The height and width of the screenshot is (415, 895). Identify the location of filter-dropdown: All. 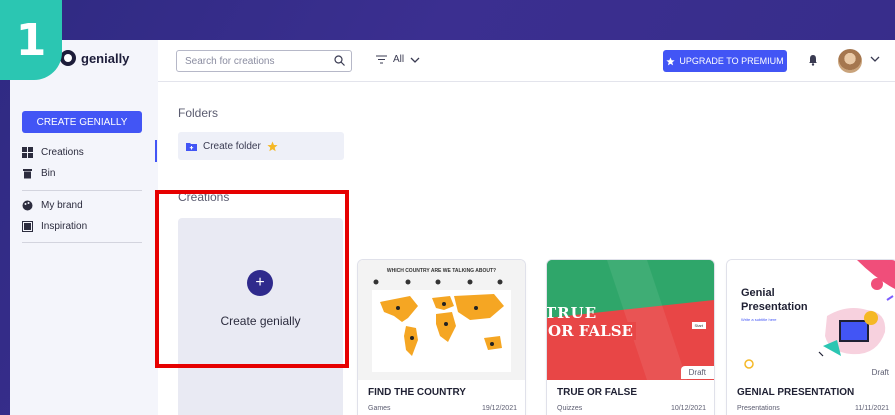
(398, 59).